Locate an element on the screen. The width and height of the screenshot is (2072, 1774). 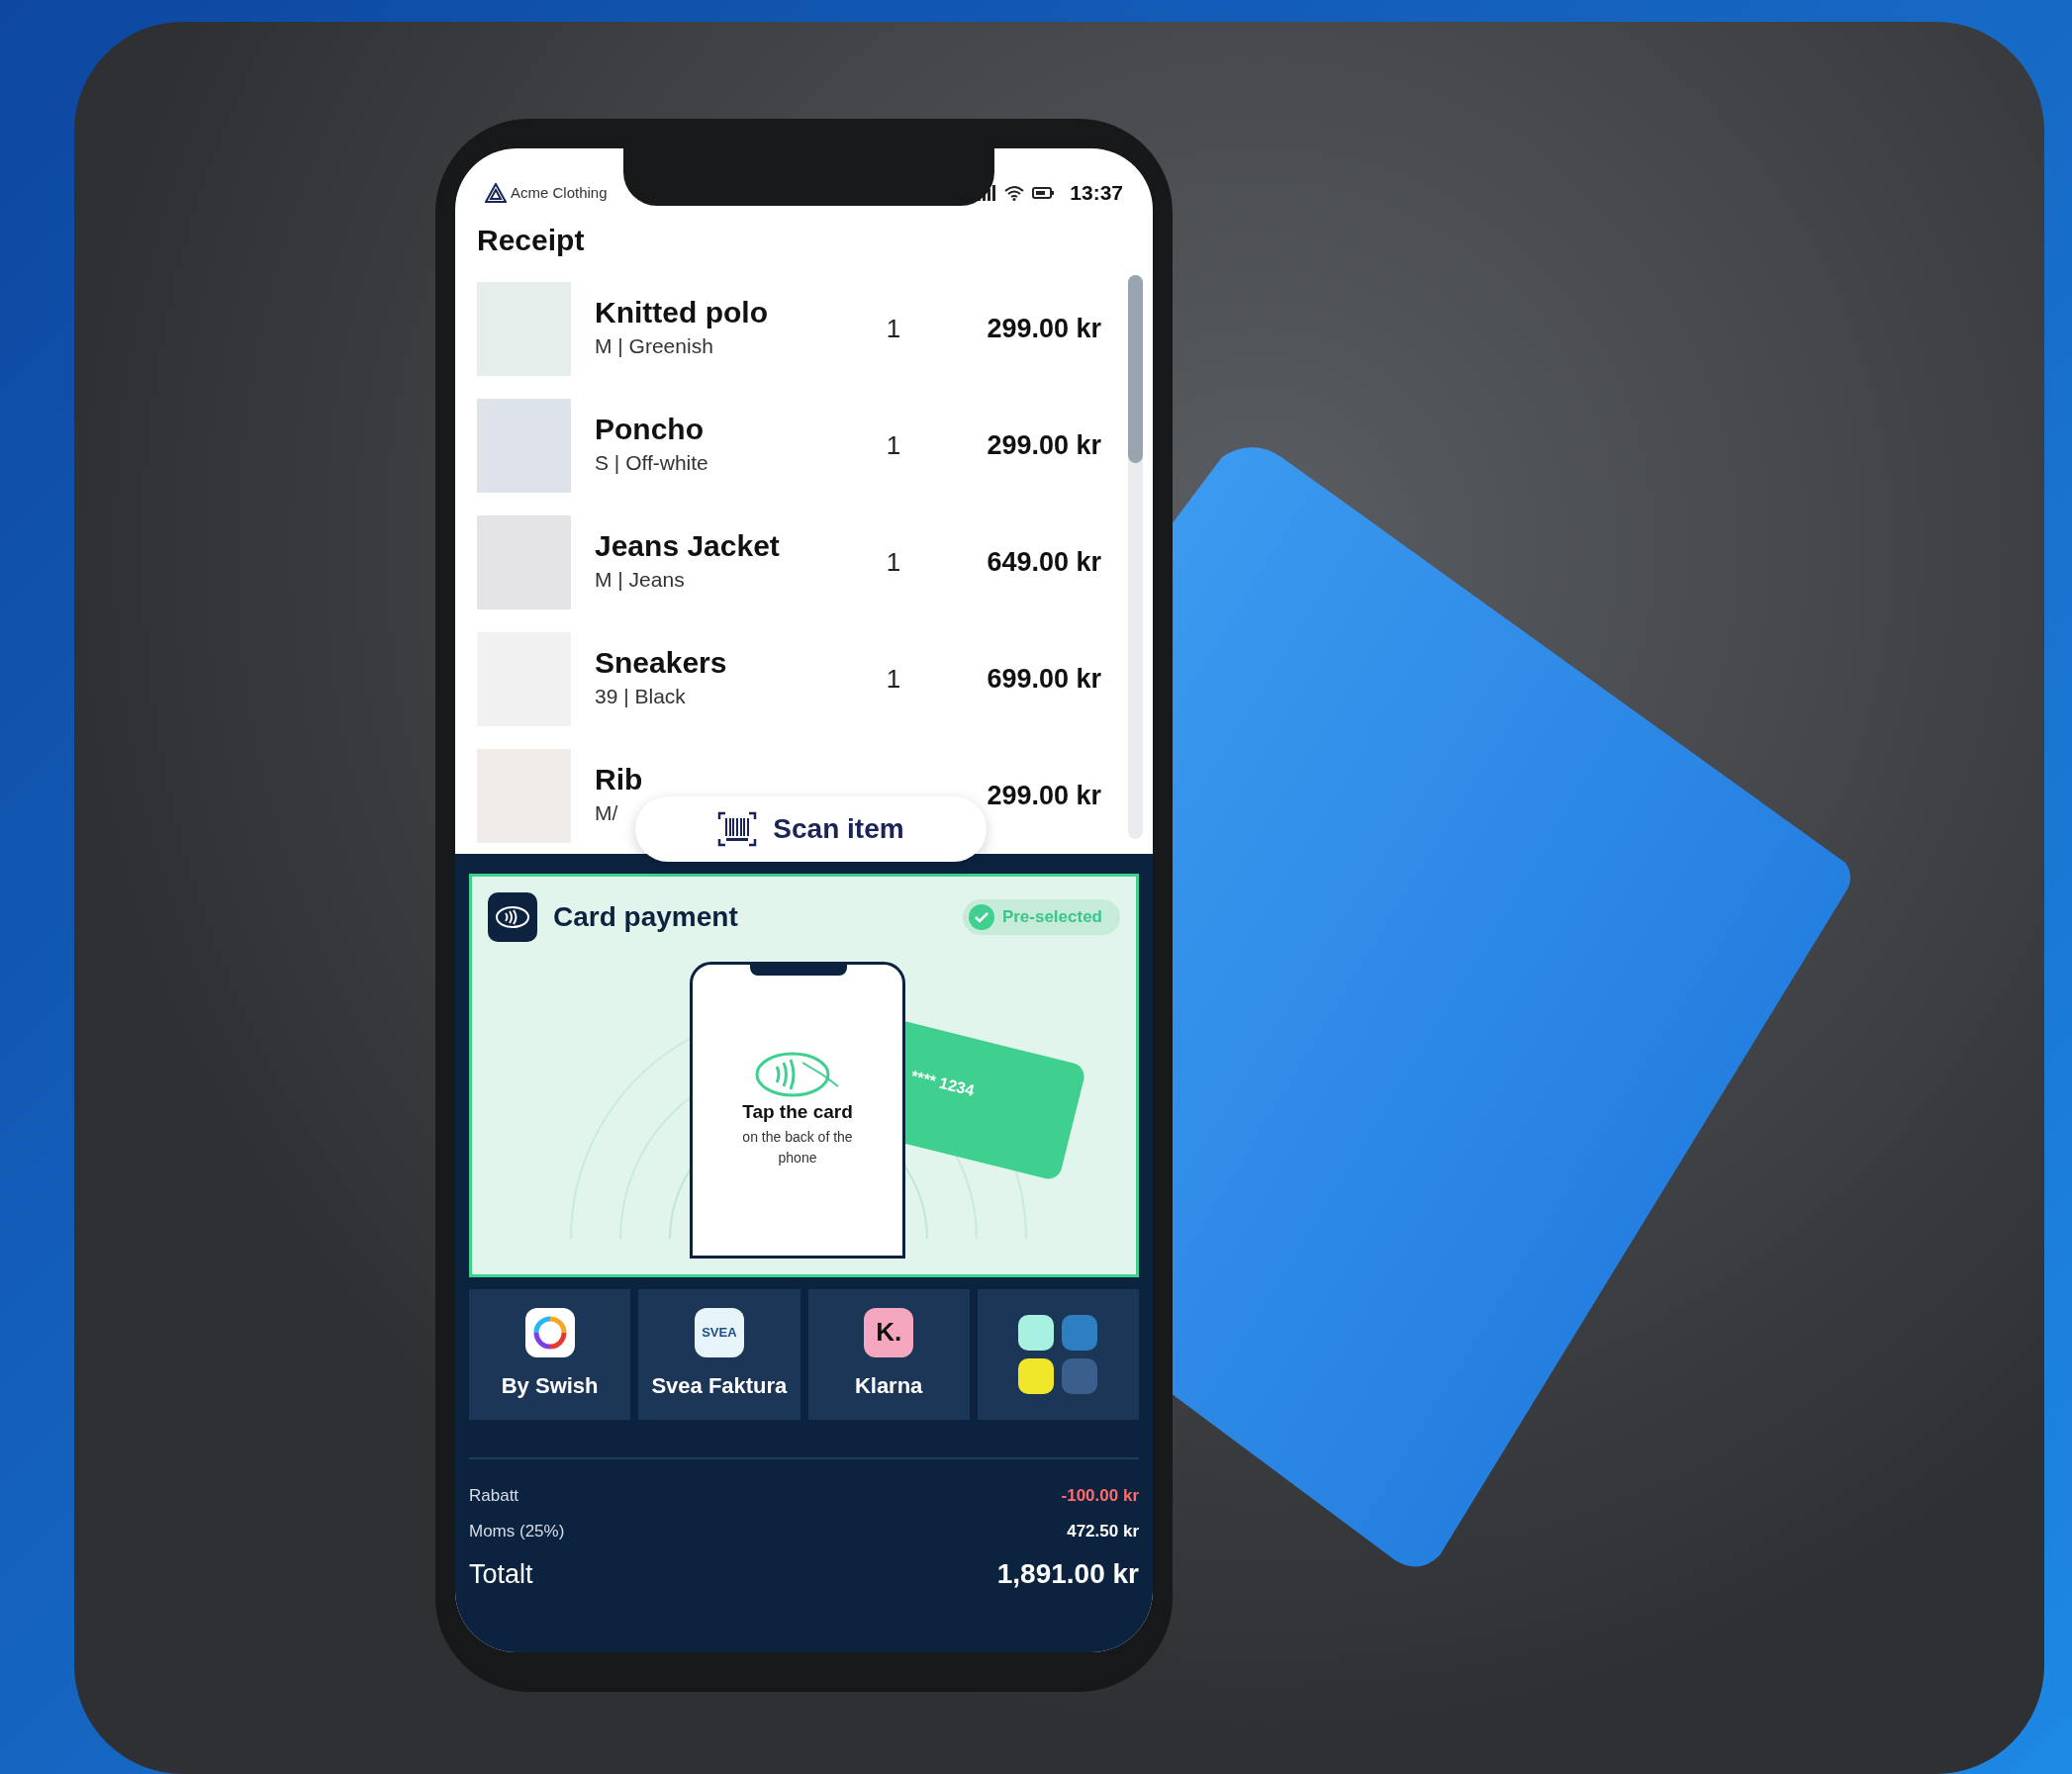
contactless-card-icon is located at coordinates (512, 917).